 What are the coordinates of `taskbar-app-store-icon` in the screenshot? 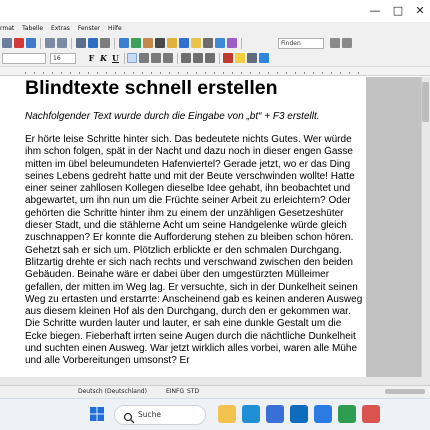 It's located at (275, 414).